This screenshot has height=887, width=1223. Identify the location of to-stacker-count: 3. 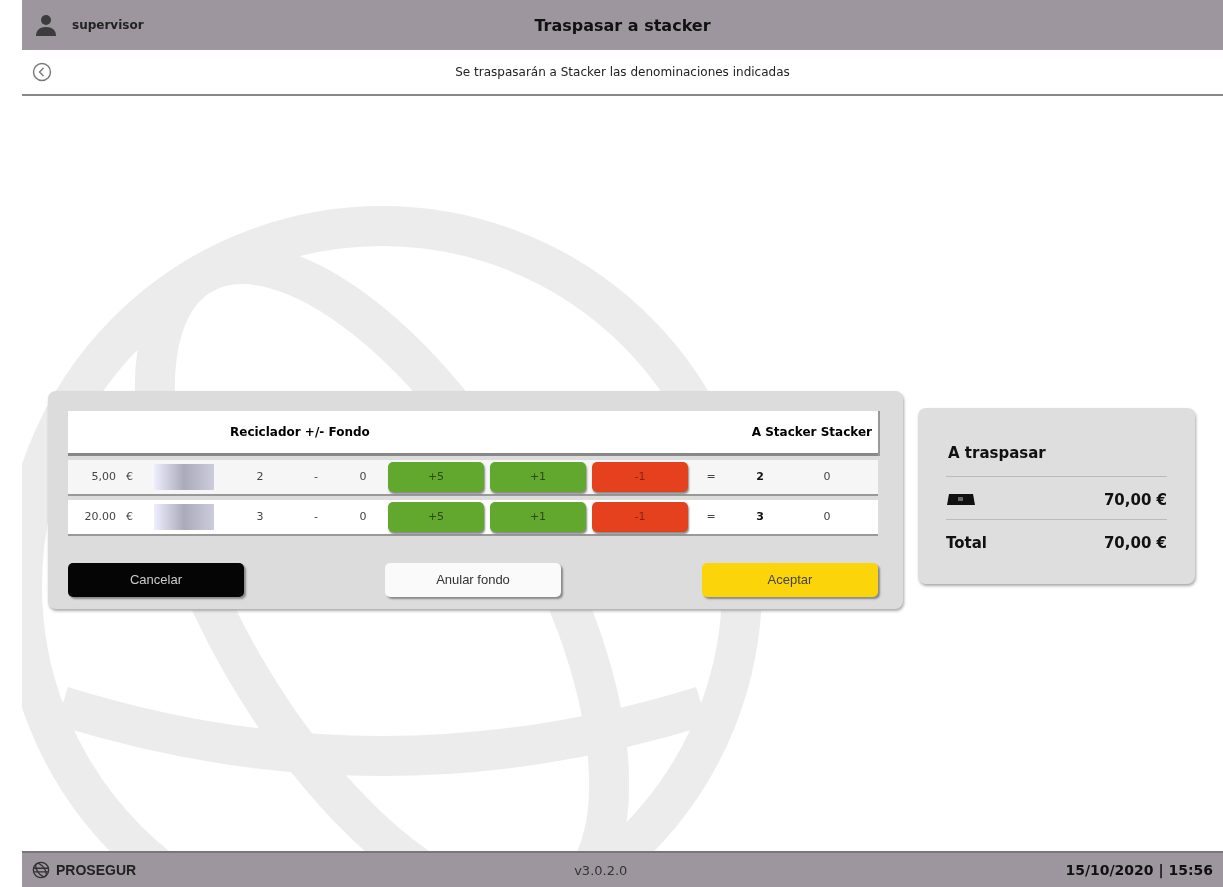
(760, 516).